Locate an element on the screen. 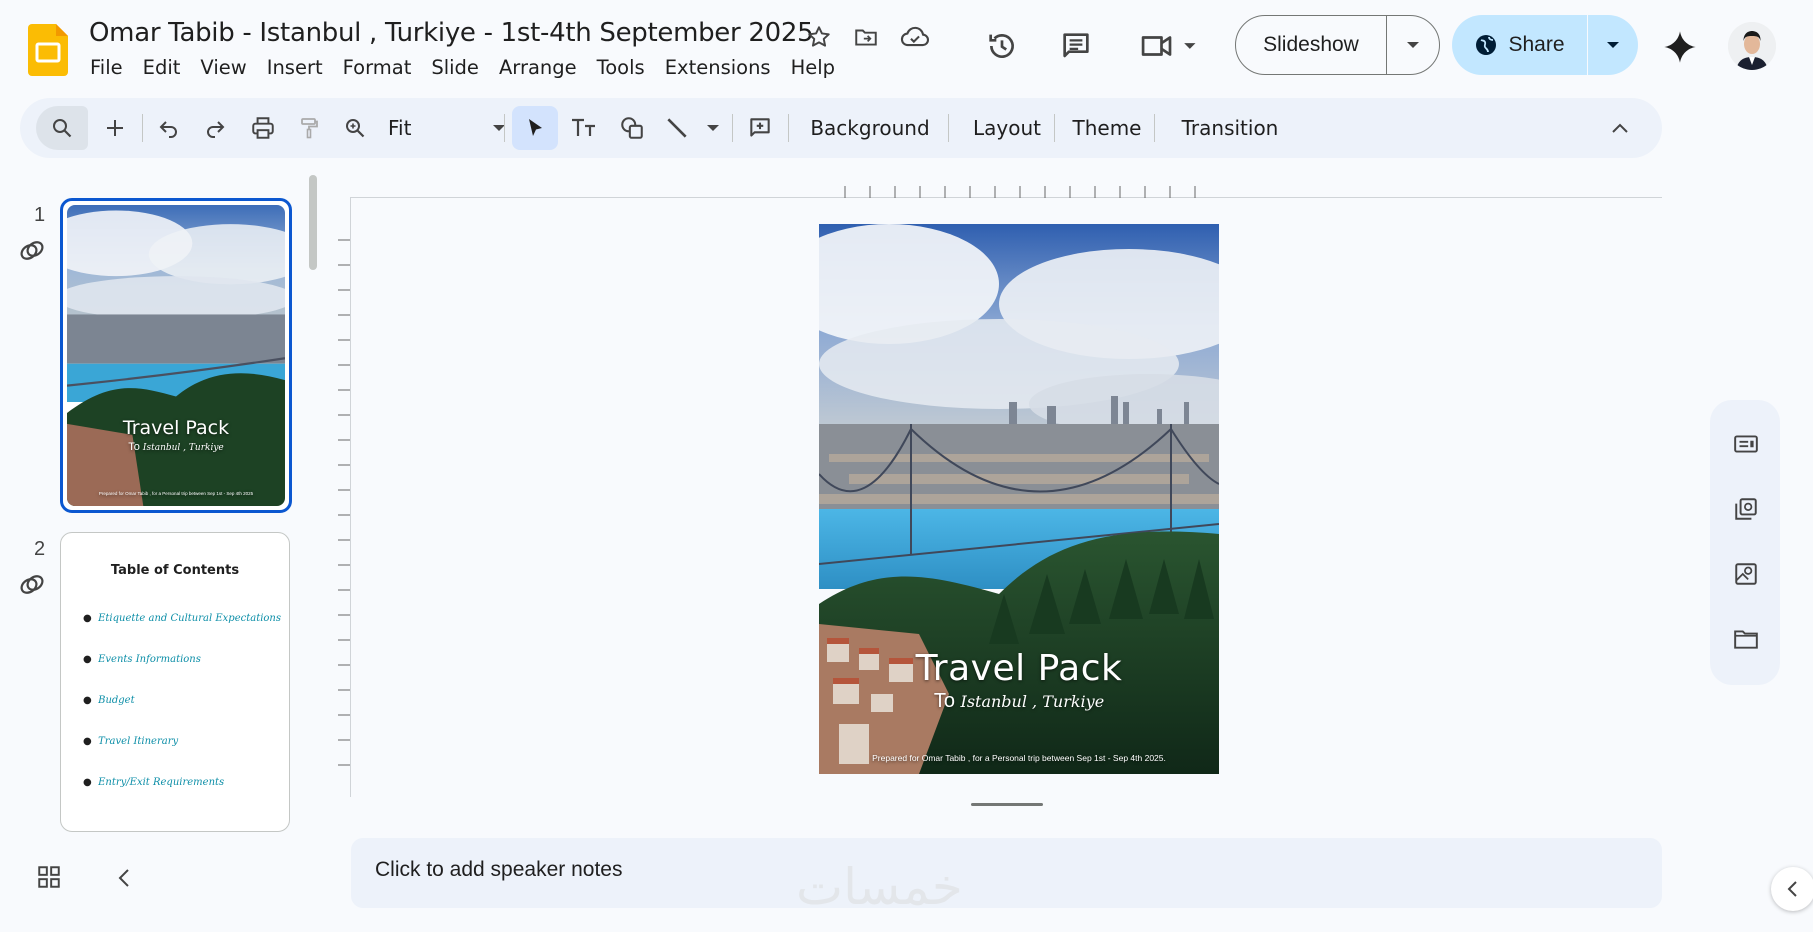 This screenshot has width=1813, height=932. toc-item: ● Travel Itinerary is located at coordinates (131, 741).